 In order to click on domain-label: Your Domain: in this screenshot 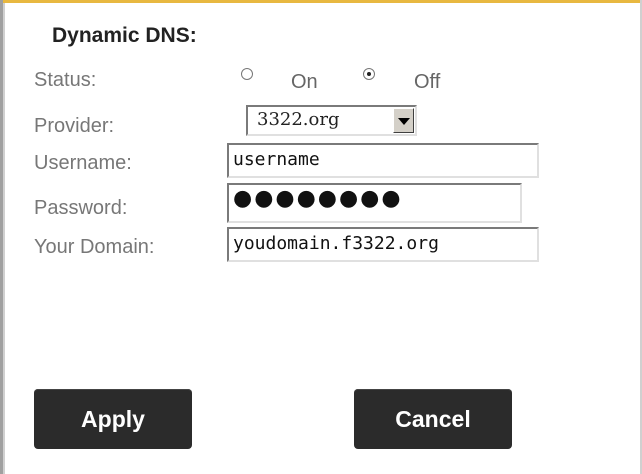, I will do `click(94, 247)`.